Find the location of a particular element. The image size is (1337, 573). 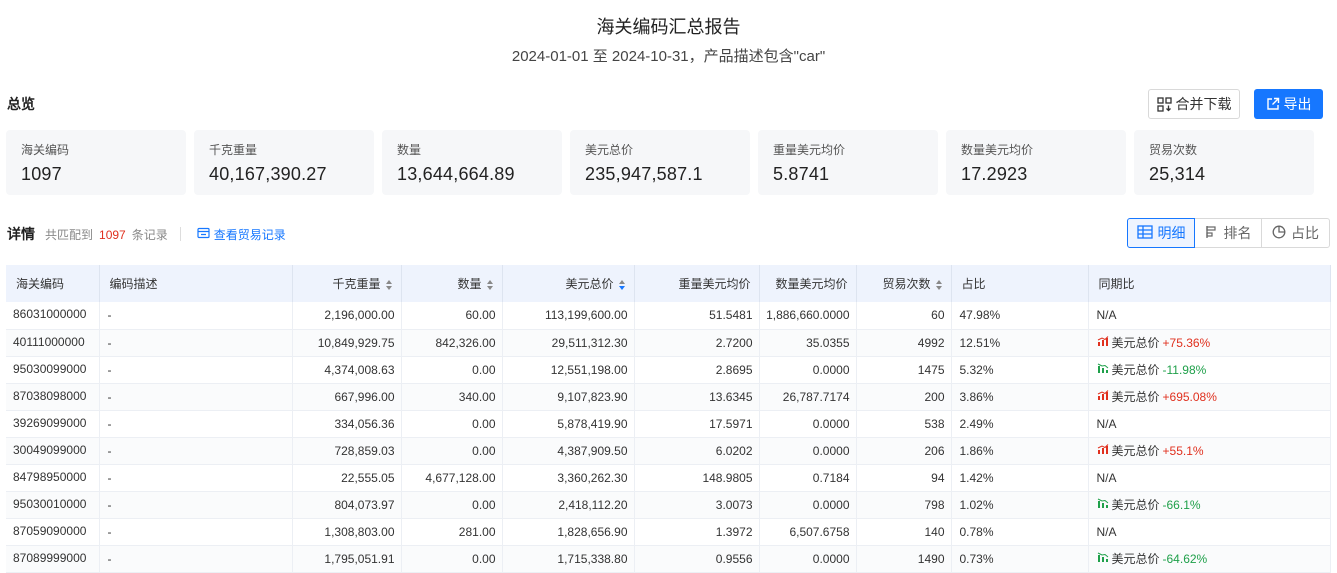

cell-weight-avg: 1.3972 is located at coordinates (697, 532).